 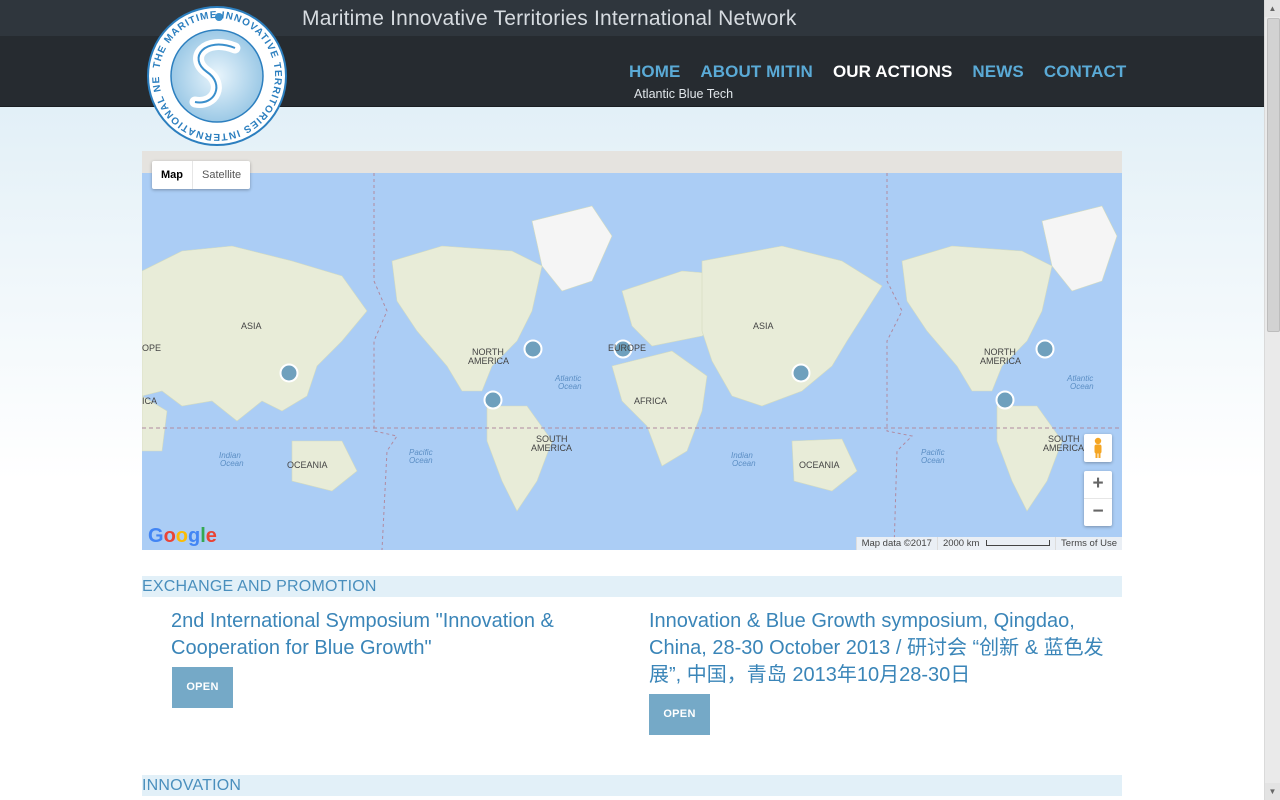 I want to click on scroll-down-arrow-icon: ▼, so click(x=1272, y=791).